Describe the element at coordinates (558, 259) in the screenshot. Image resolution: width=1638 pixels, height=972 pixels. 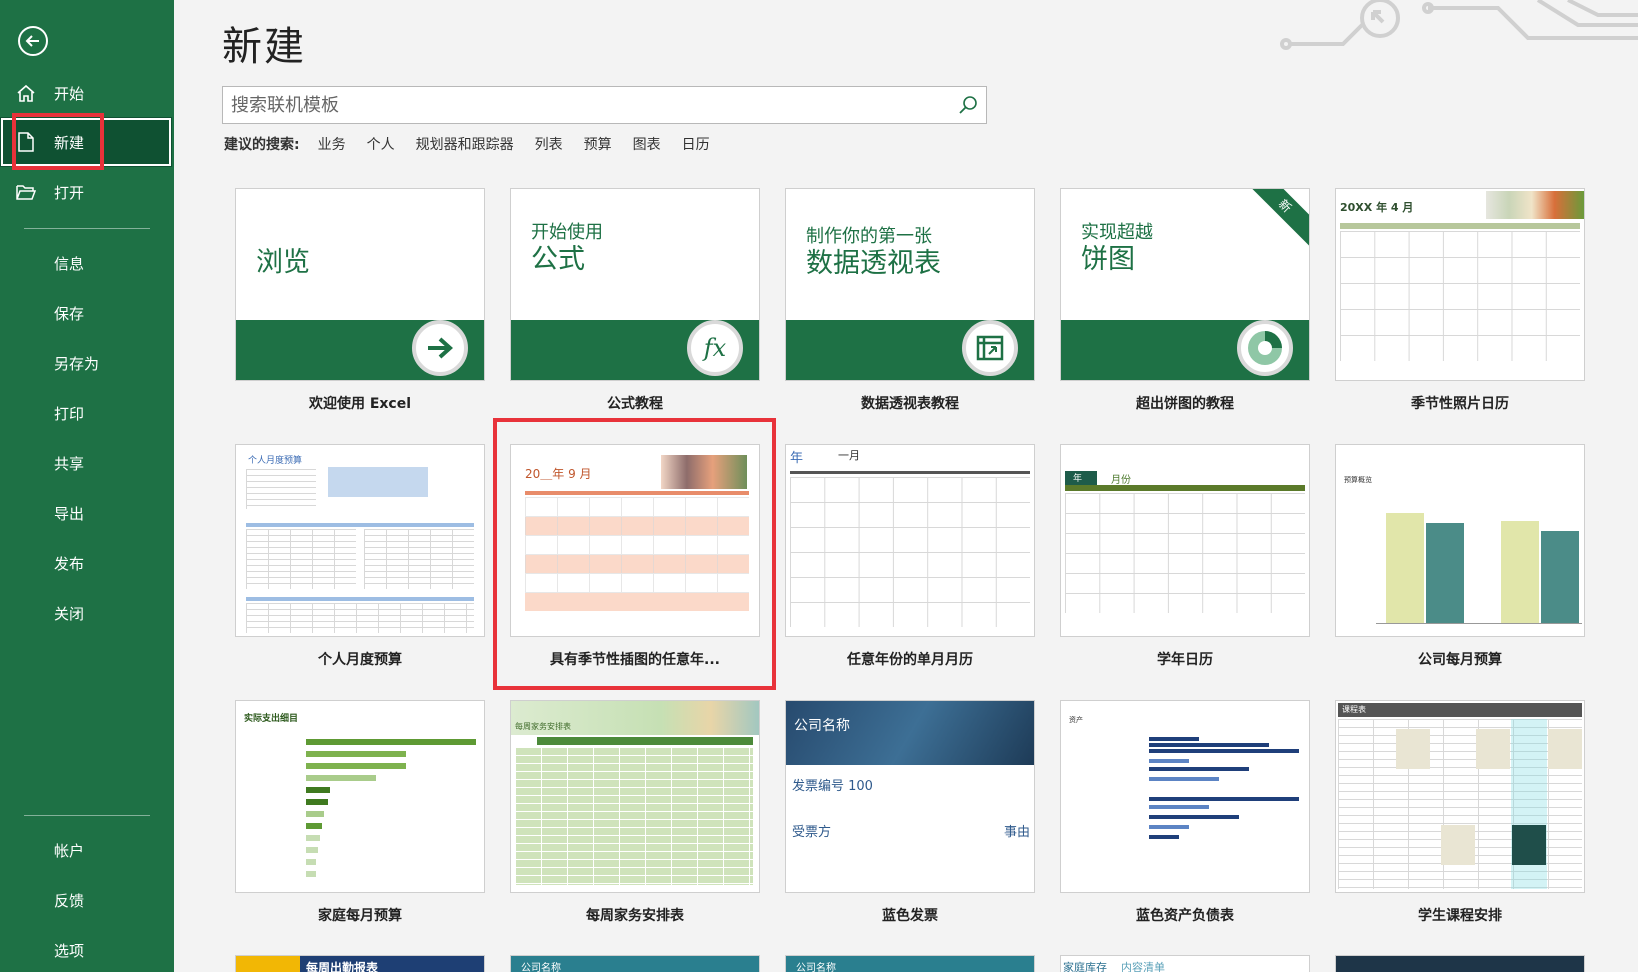
I see `tile-title: 公式` at that location.